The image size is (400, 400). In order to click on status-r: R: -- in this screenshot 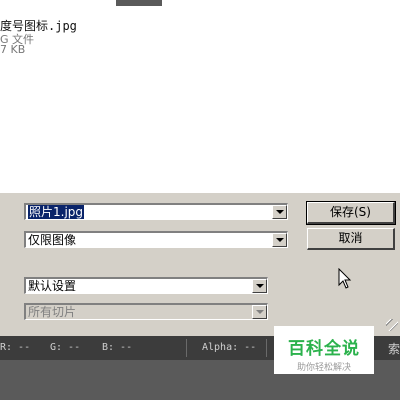, I will do `click(15, 347)`.